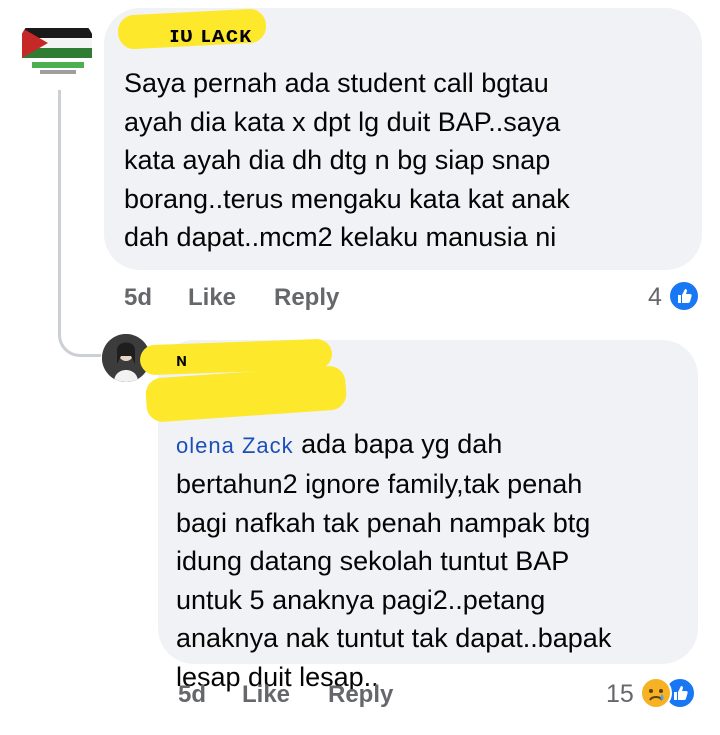 This screenshot has width=720, height=735. What do you see at coordinates (211, 35) in the screenshot?
I see `comment-author: ɪᴜ ʟᴀᴄᴋ` at bounding box center [211, 35].